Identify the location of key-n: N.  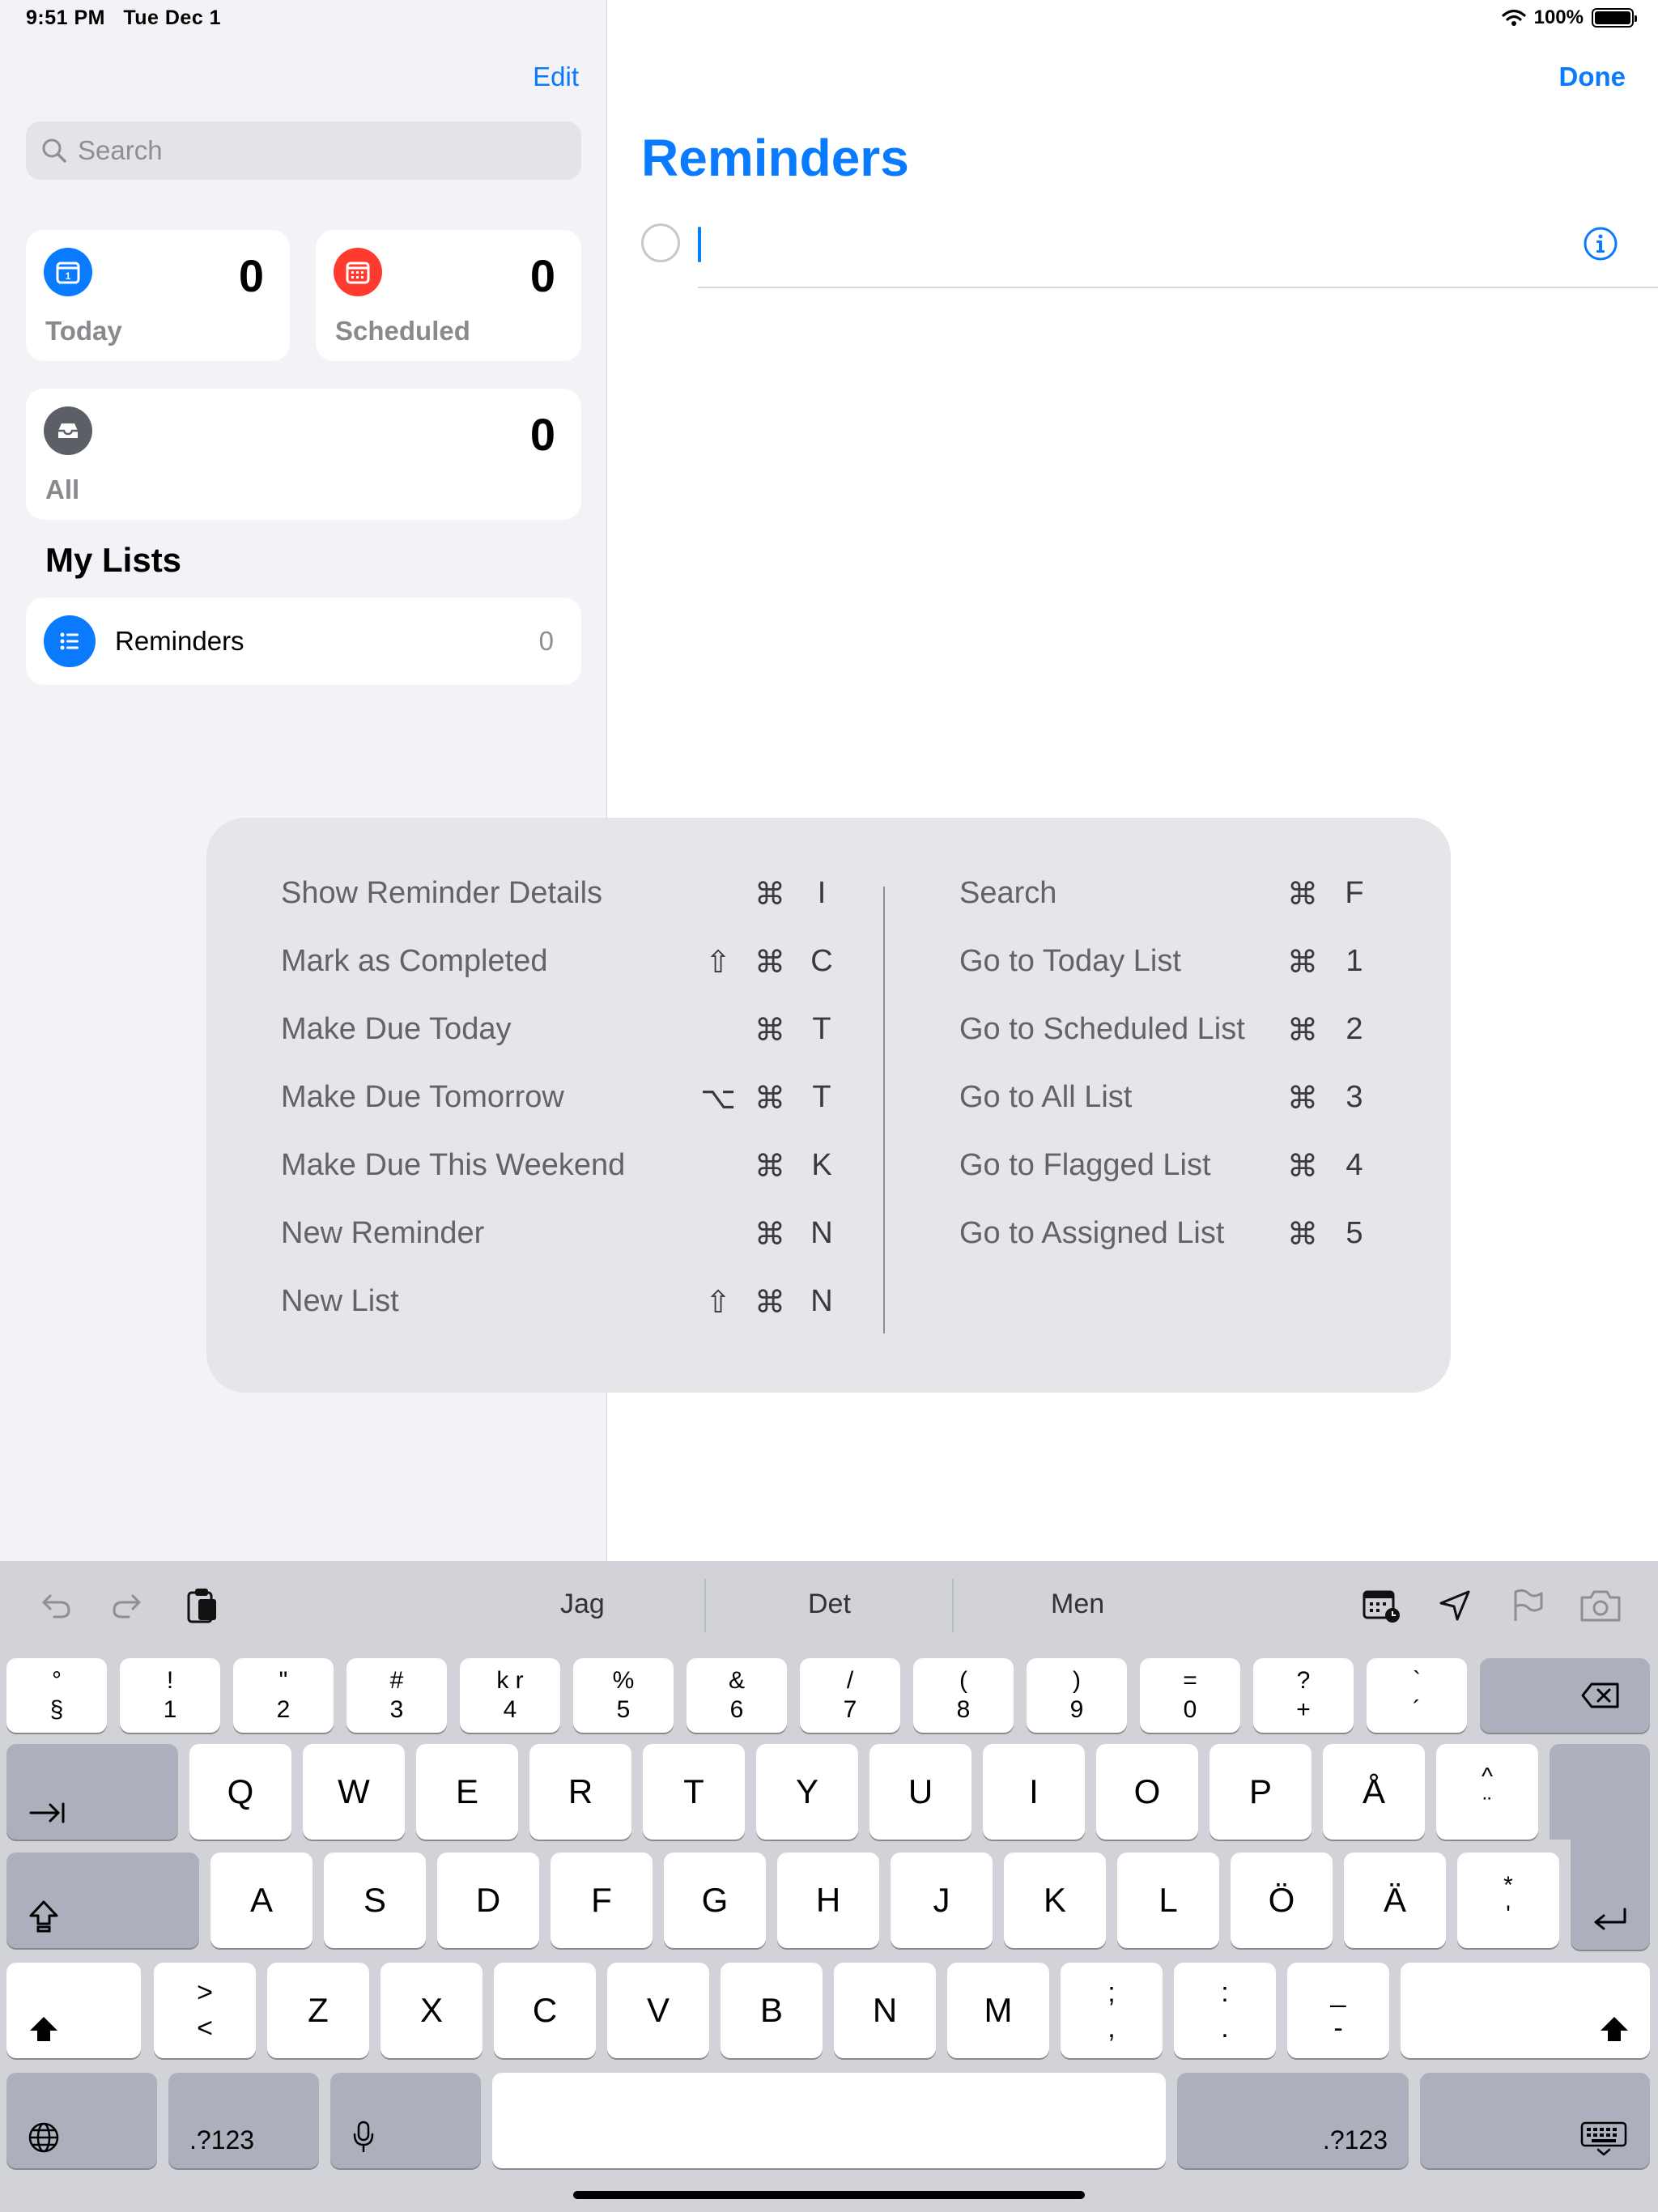
(885, 2011).